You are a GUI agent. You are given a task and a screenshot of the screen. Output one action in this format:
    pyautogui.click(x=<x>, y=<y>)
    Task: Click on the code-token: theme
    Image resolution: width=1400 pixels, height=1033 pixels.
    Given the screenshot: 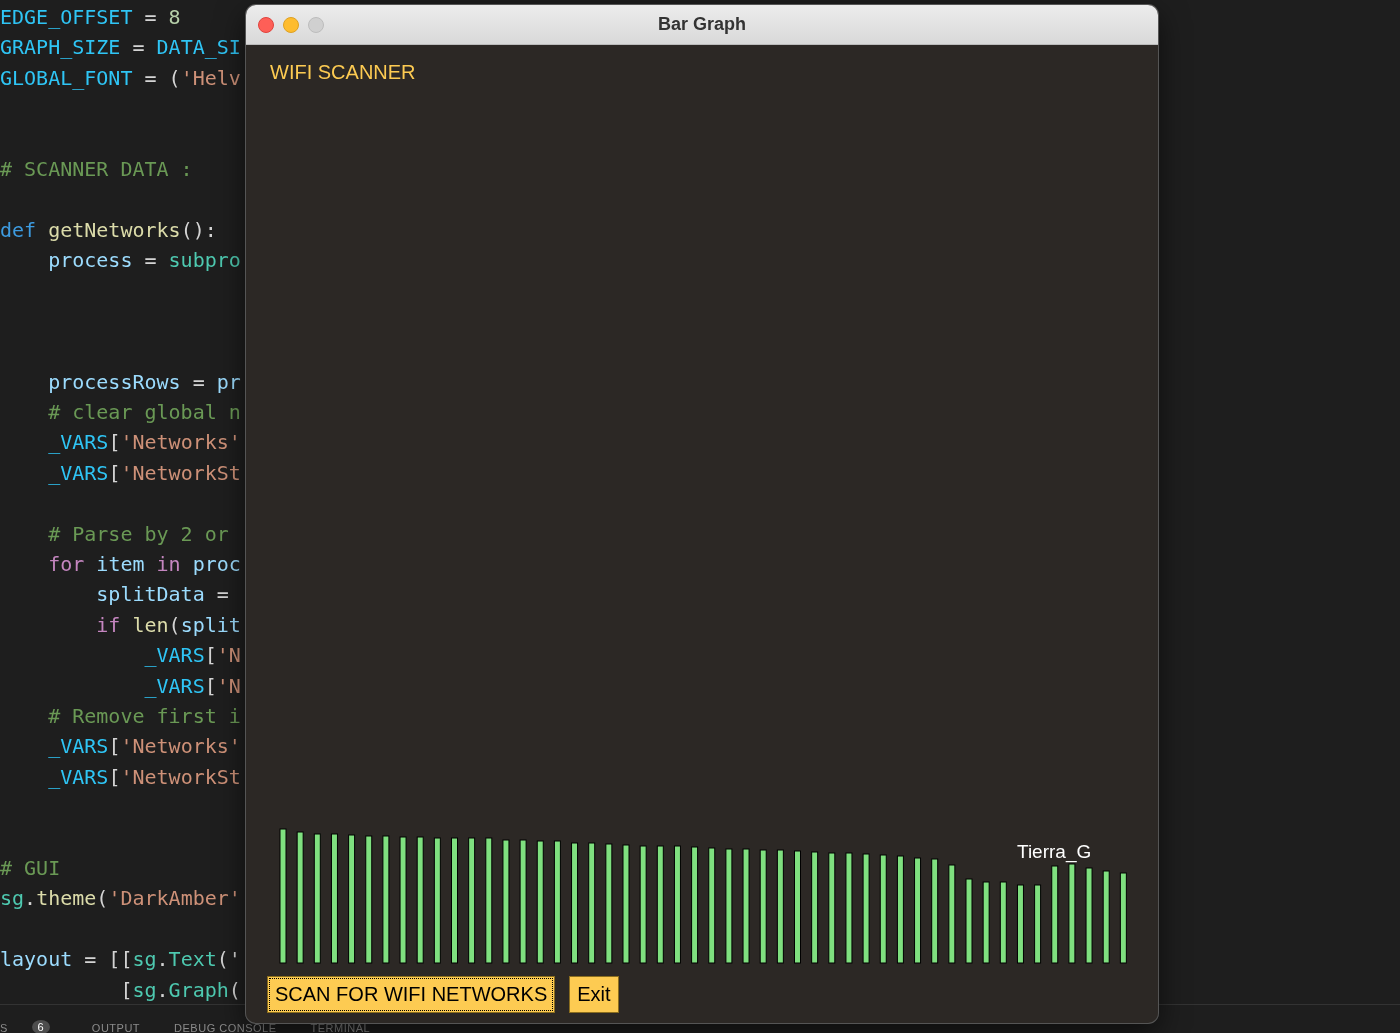 What is the action you would take?
    pyautogui.click(x=66, y=899)
    